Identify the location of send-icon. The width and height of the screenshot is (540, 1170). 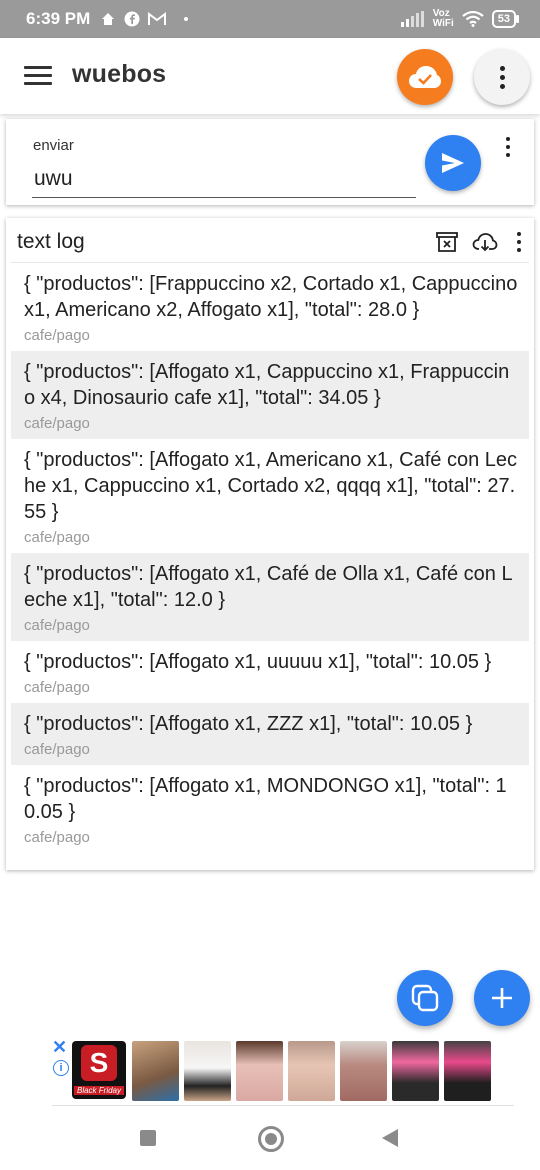
(453, 163).